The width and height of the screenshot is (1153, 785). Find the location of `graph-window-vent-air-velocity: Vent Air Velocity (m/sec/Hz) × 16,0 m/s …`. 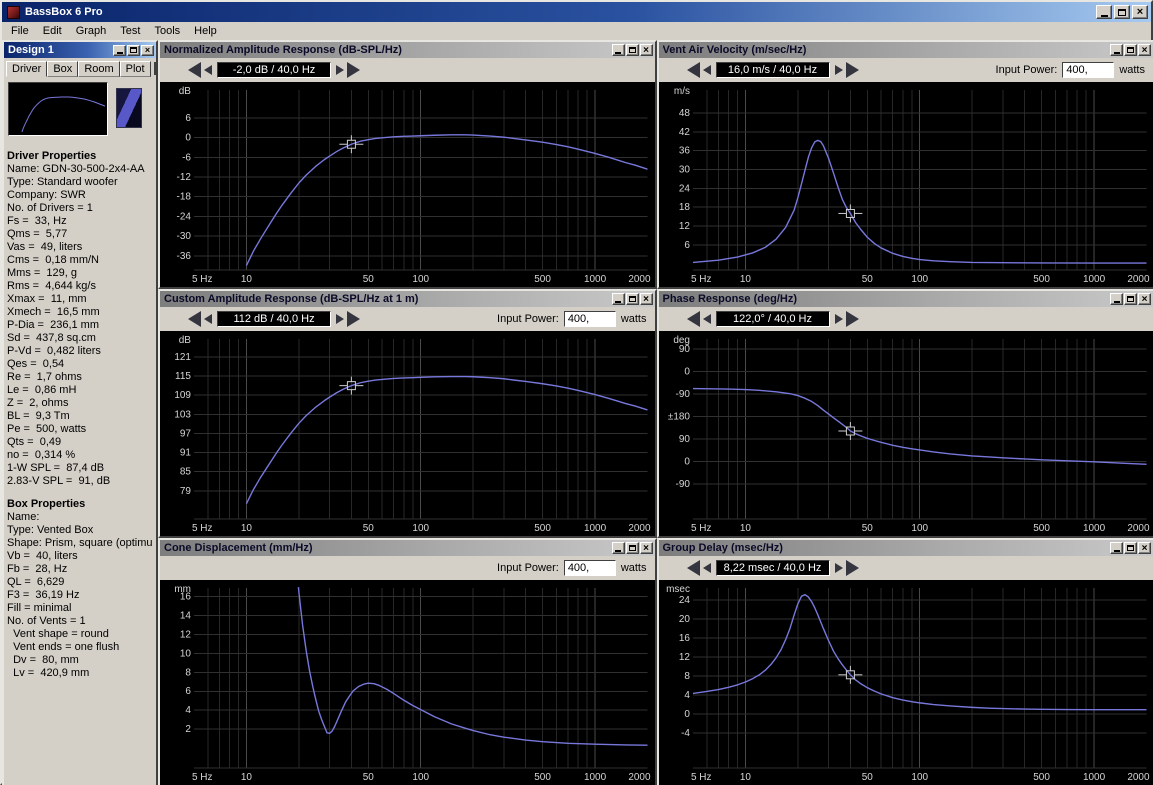

graph-window-vent-air-velocity: Vent Air Velocity (m/sec/Hz) × 16,0 m/s … is located at coordinates (904, 164).